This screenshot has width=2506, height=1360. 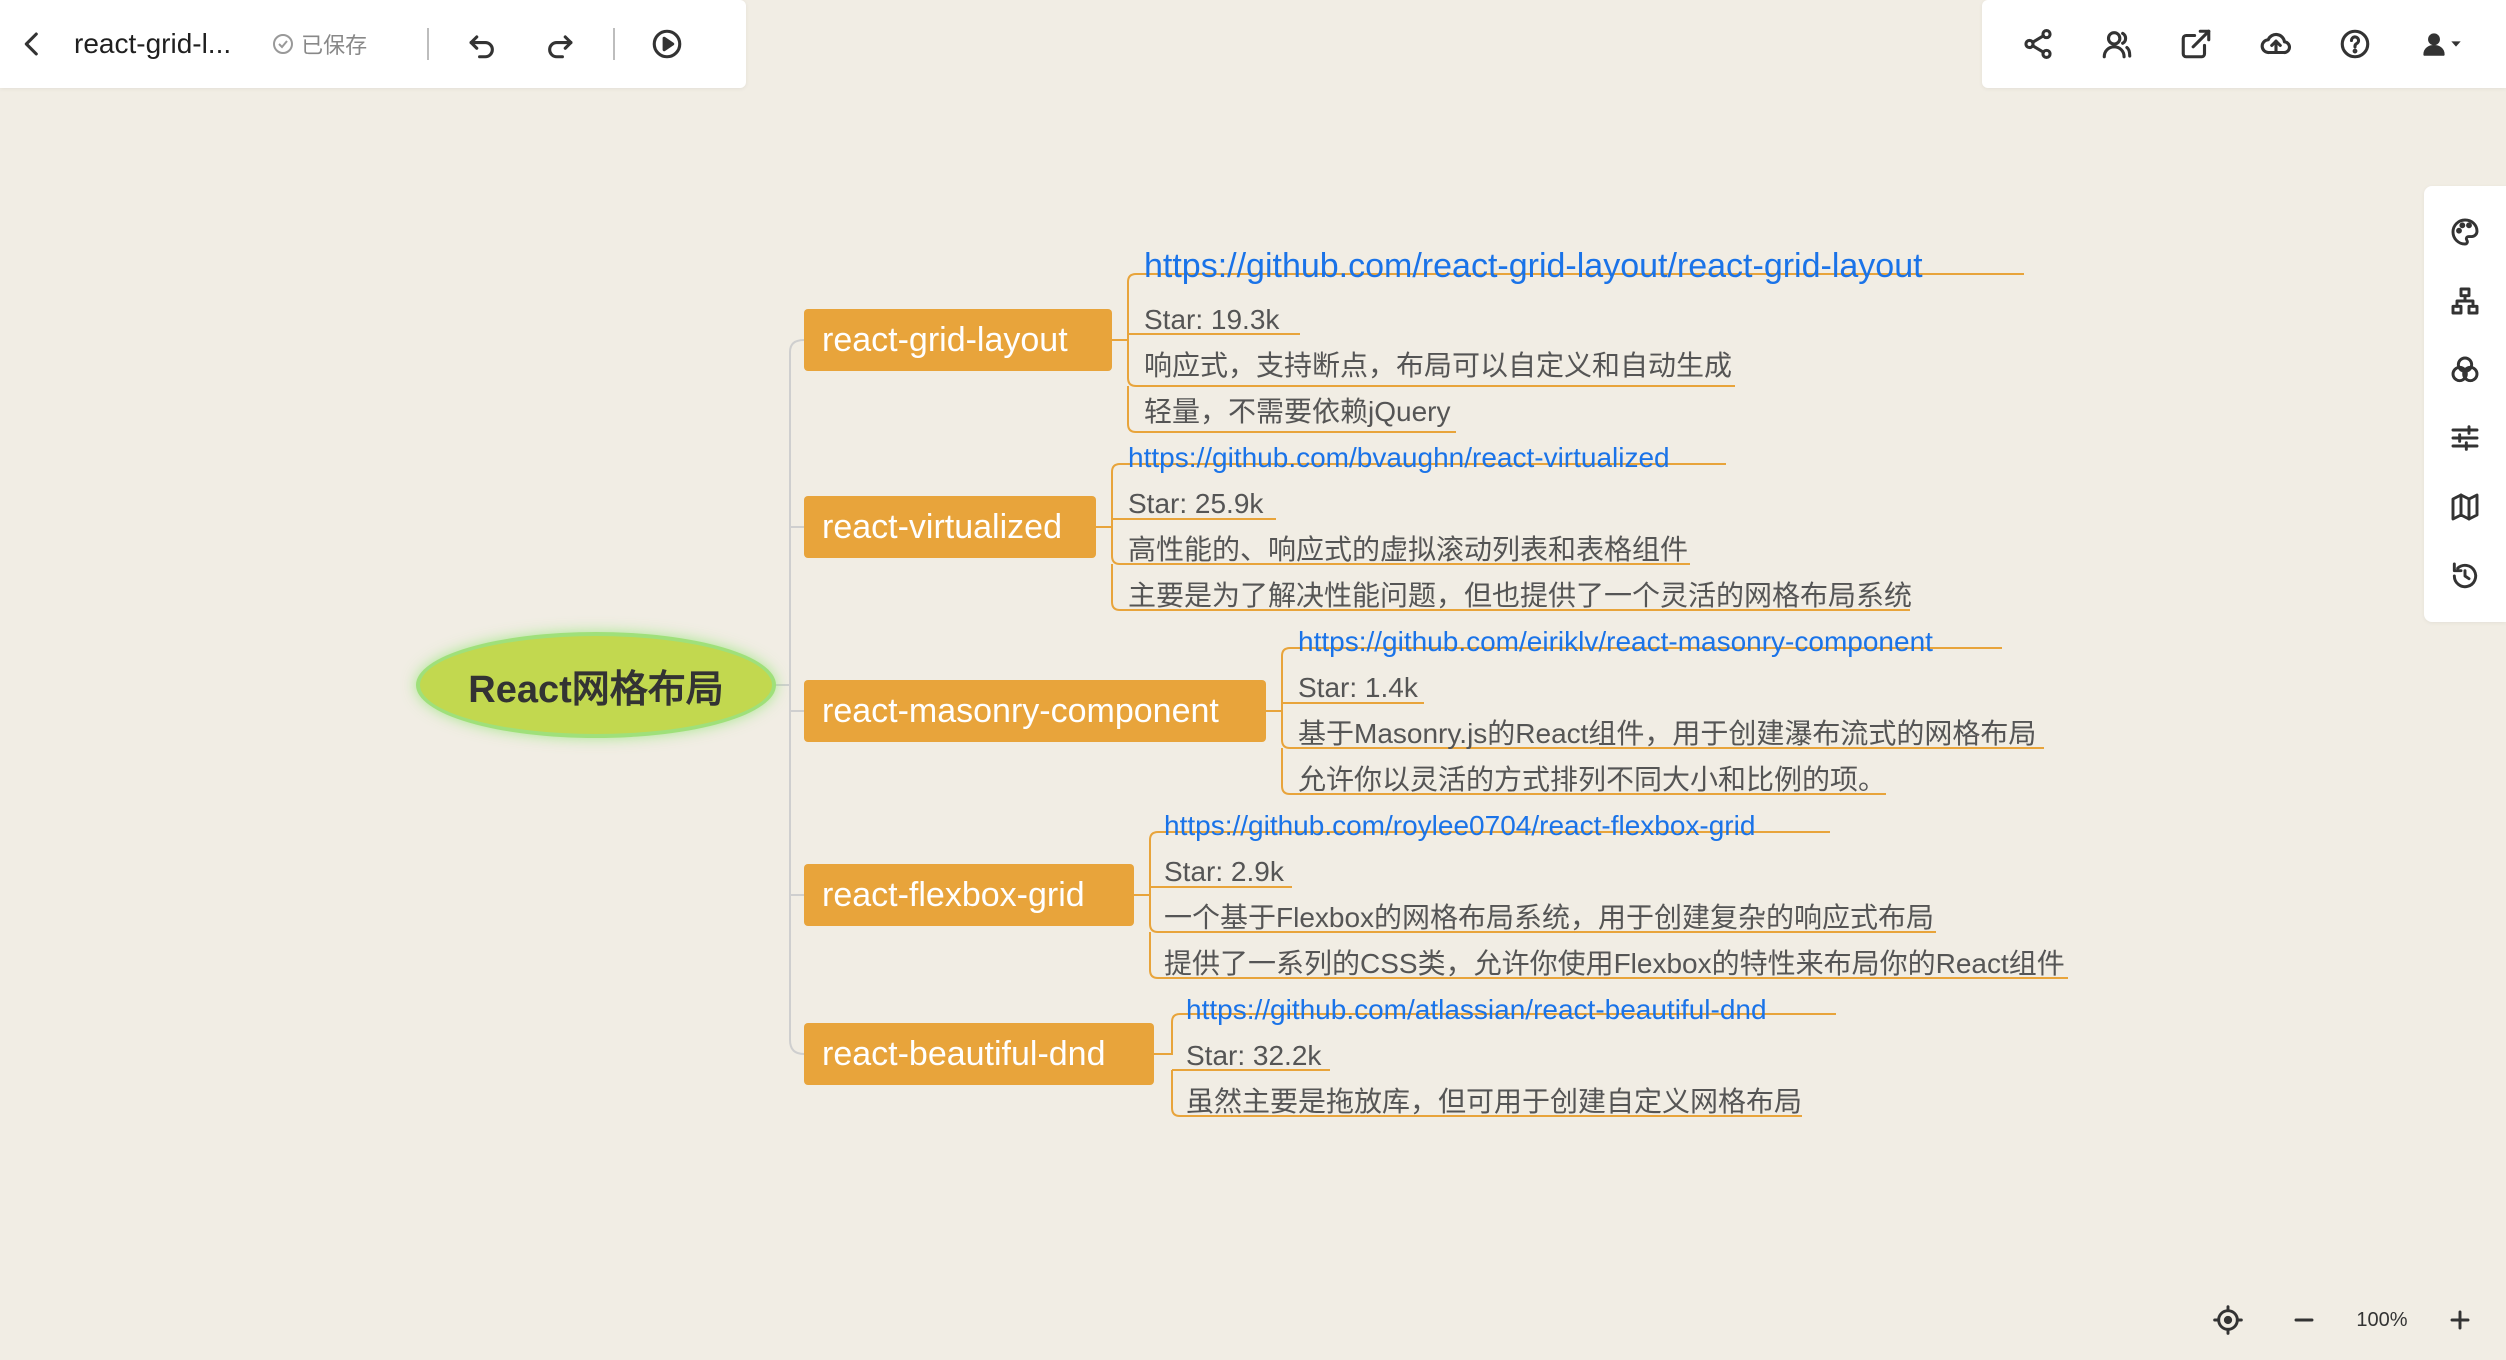 I want to click on leaf-node: Star: 19.3k, so click(x=1211, y=320).